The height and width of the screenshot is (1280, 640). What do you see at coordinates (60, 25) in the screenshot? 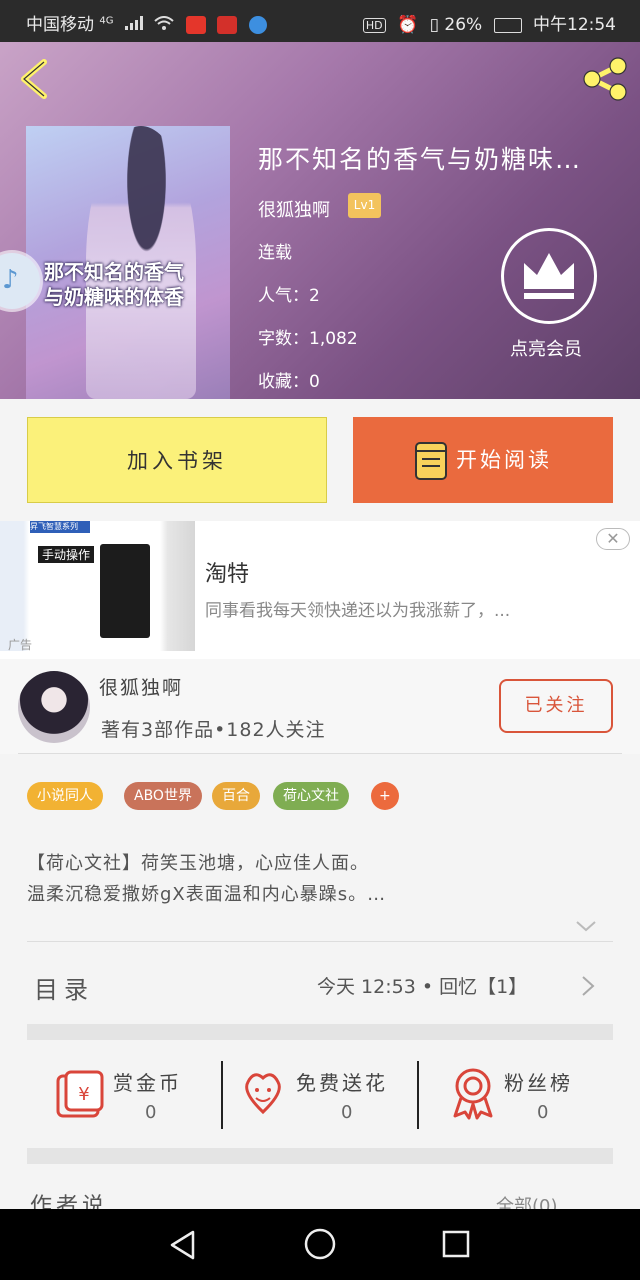
I see `carrier-label: 中国移动` at bounding box center [60, 25].